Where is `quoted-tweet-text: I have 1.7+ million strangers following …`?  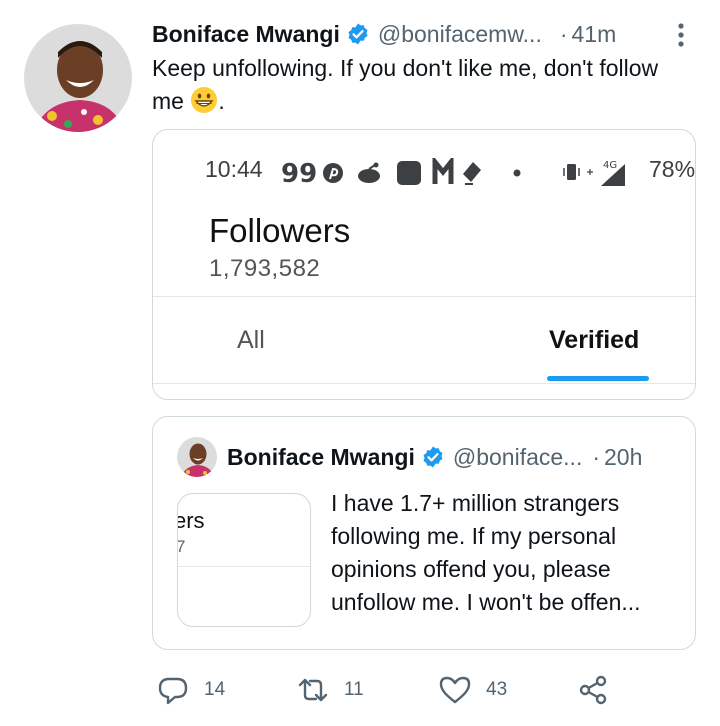 quoted-tweet-text: I have 1.7+ million strangers following … is located at coordinates (486, 552).